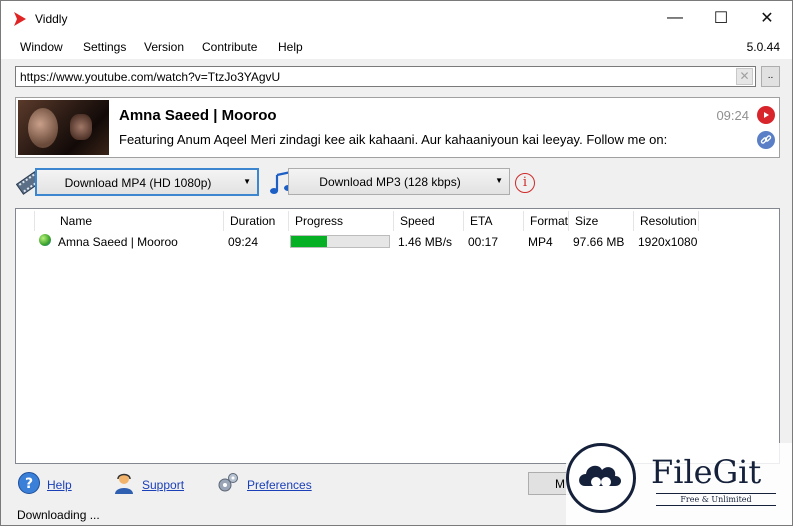 This screenshot has width=793, height=526. I want to click on title-bar: Viddly — ☐ ✕, so click(396, 18).